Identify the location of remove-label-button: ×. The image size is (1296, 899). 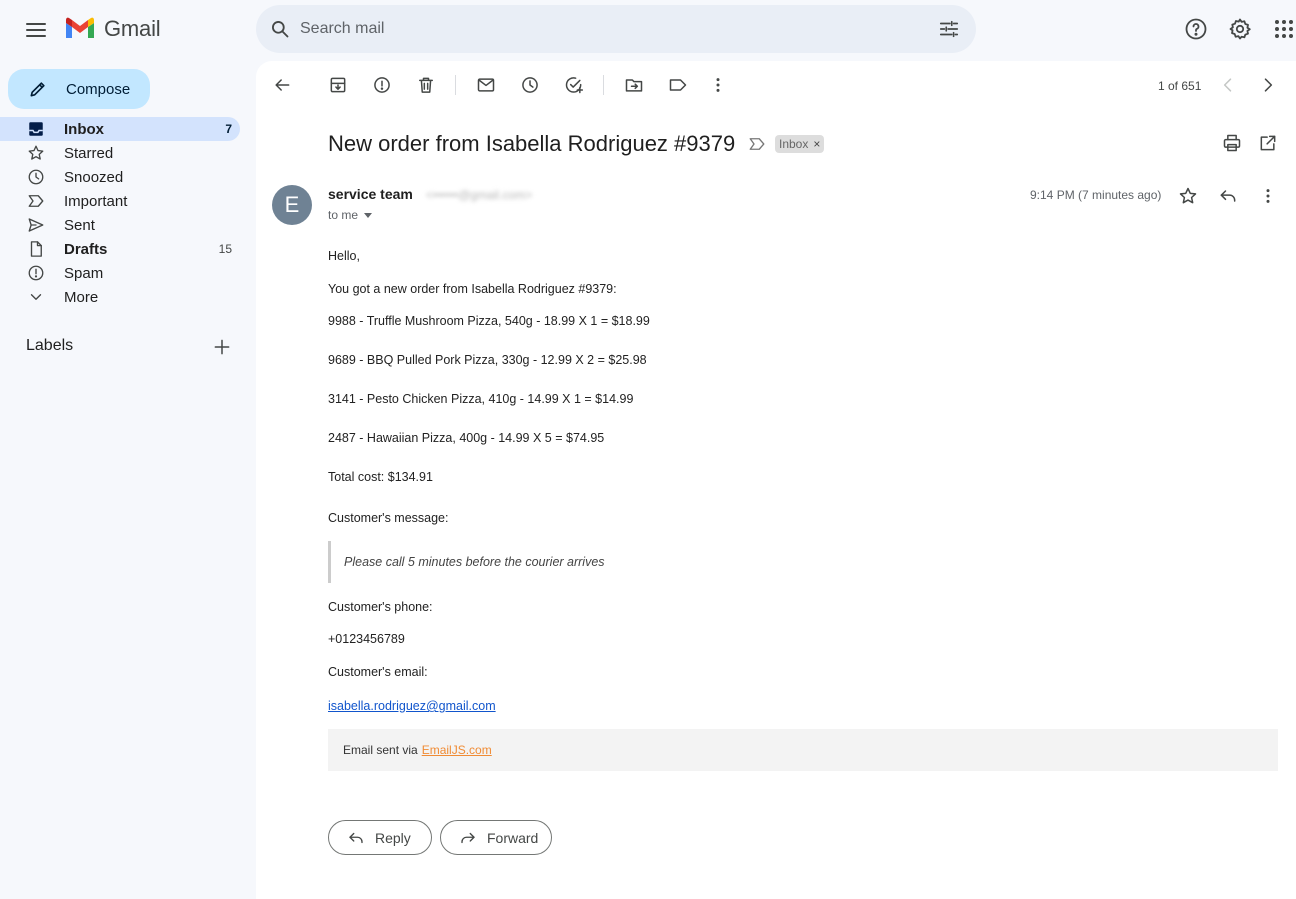
(816, 144).